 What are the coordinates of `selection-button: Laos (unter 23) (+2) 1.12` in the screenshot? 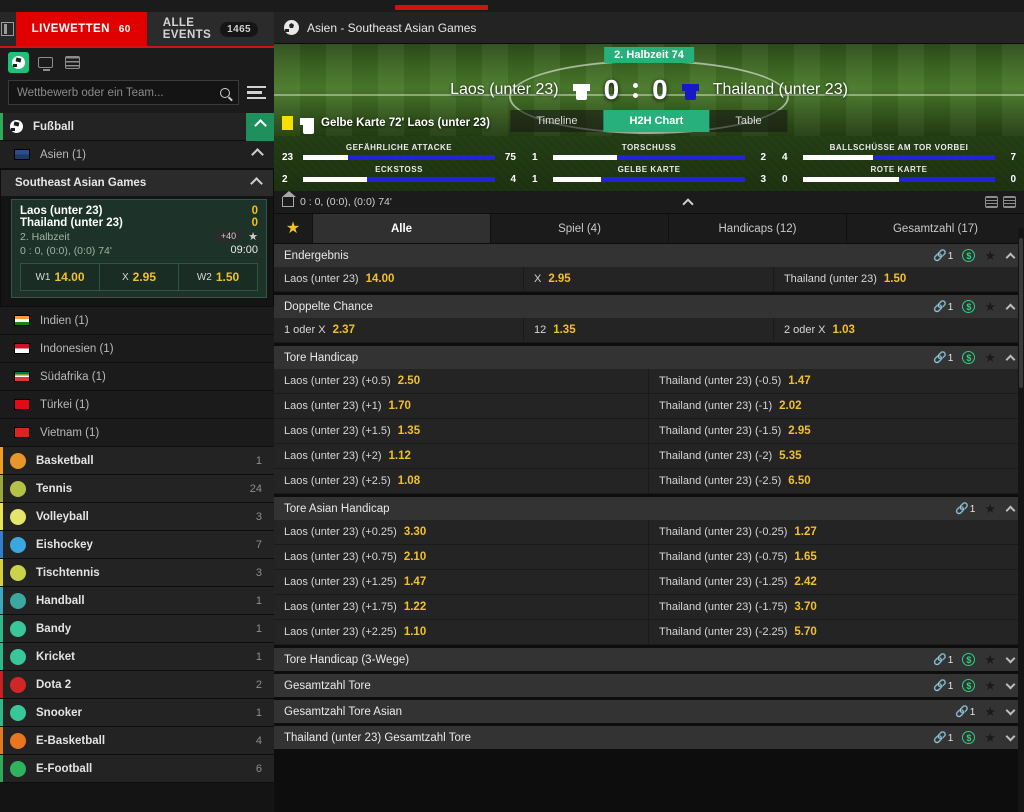 It's located at (461, 456).